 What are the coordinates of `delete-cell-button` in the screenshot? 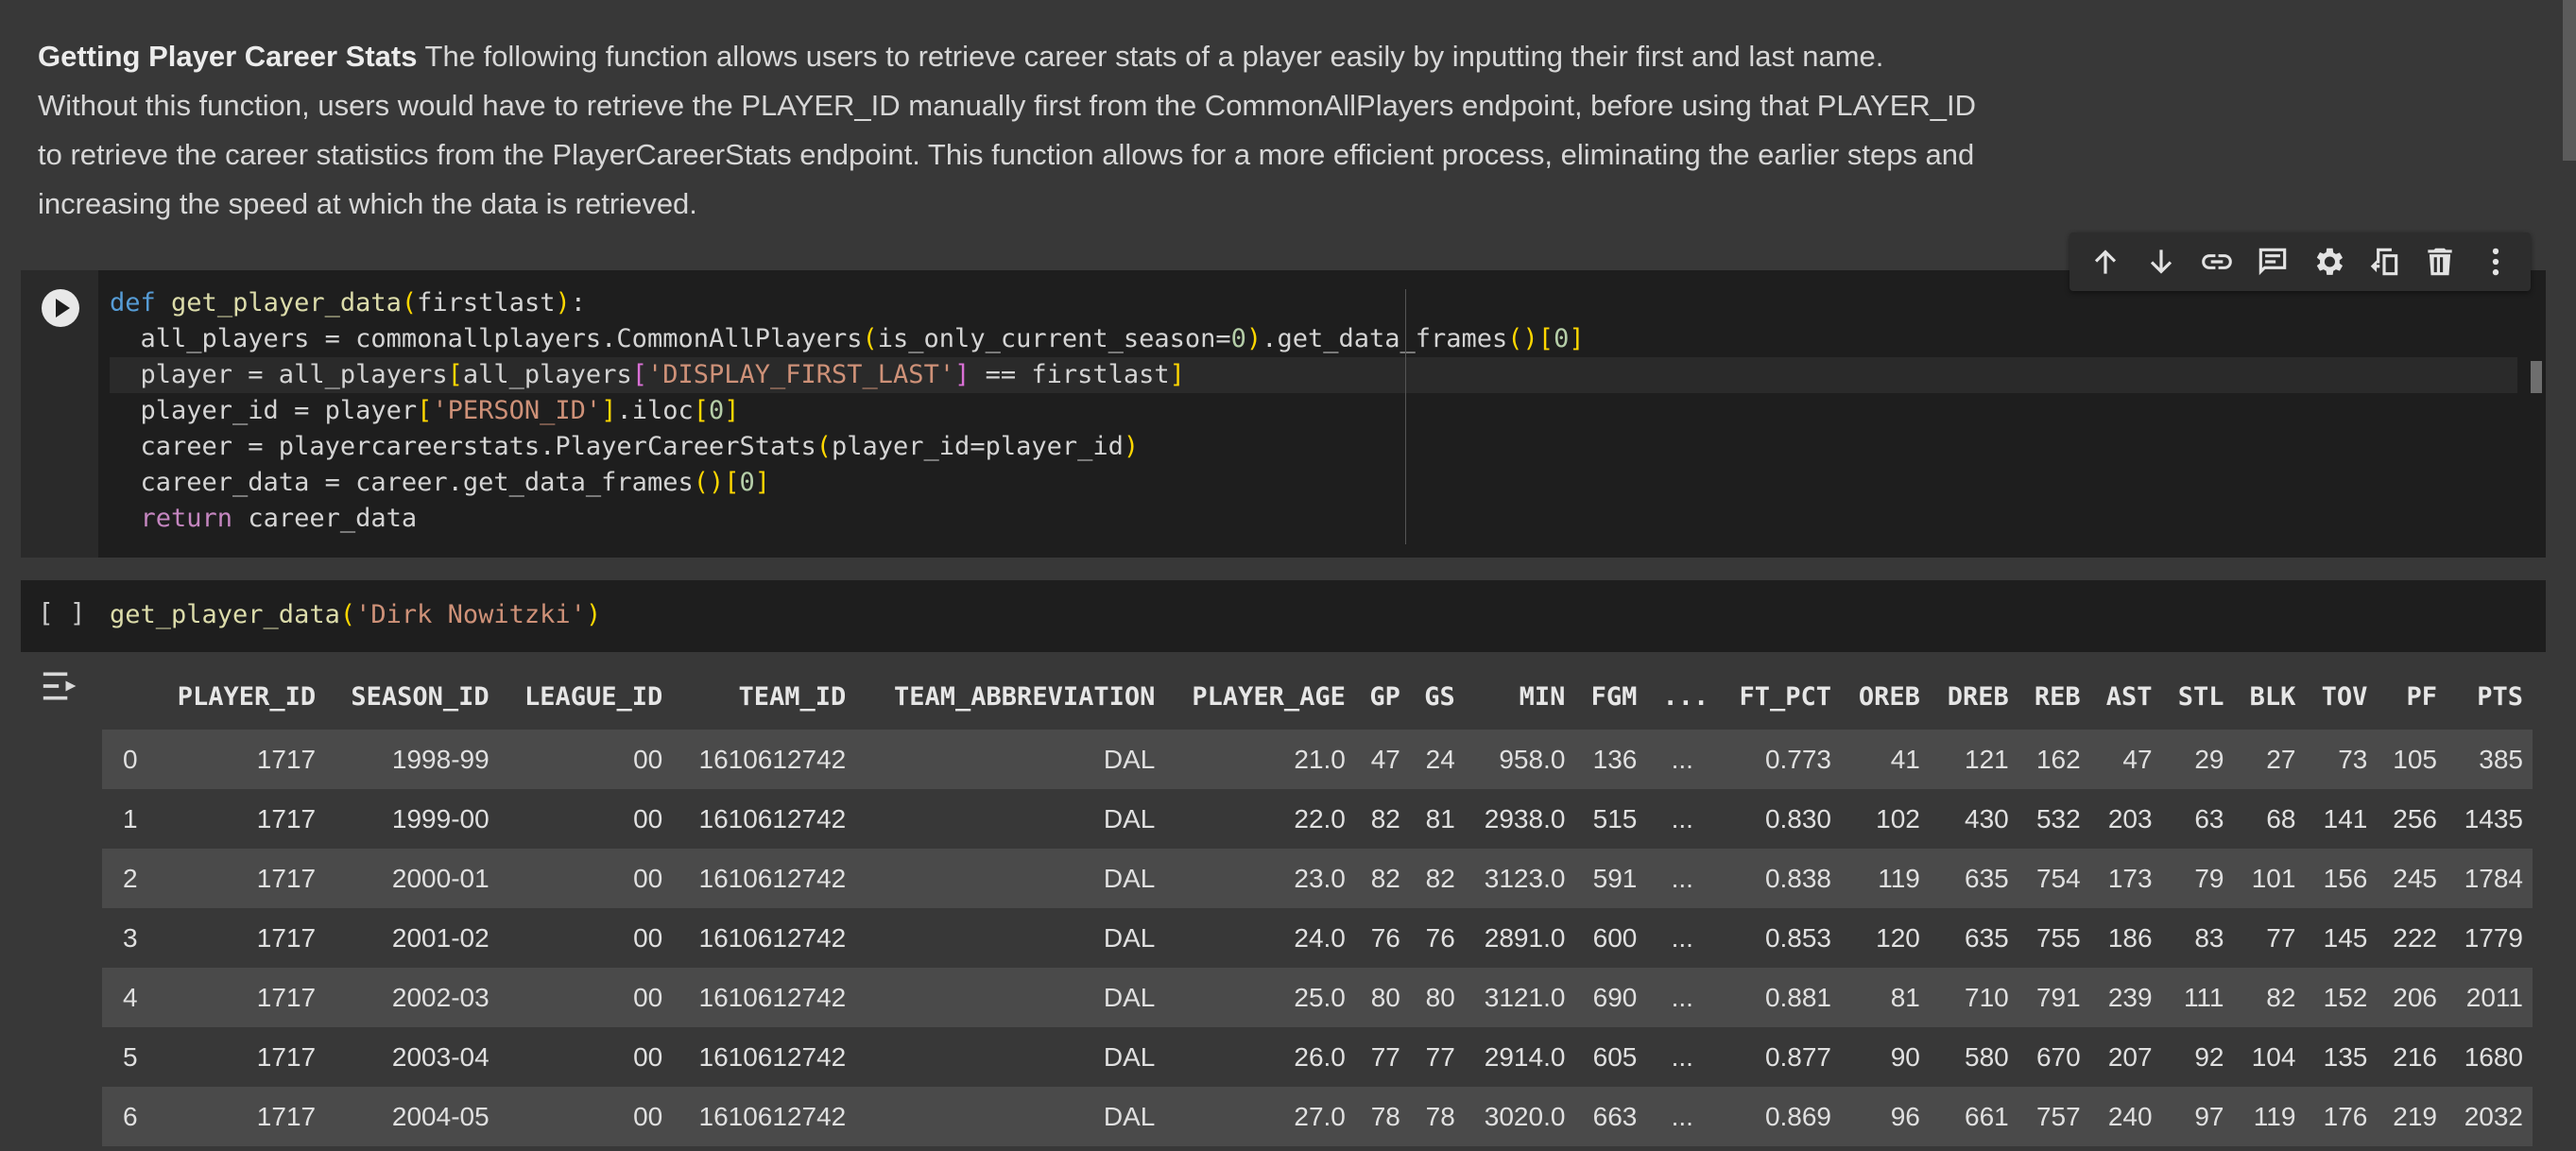 It's located at (2439, 262).